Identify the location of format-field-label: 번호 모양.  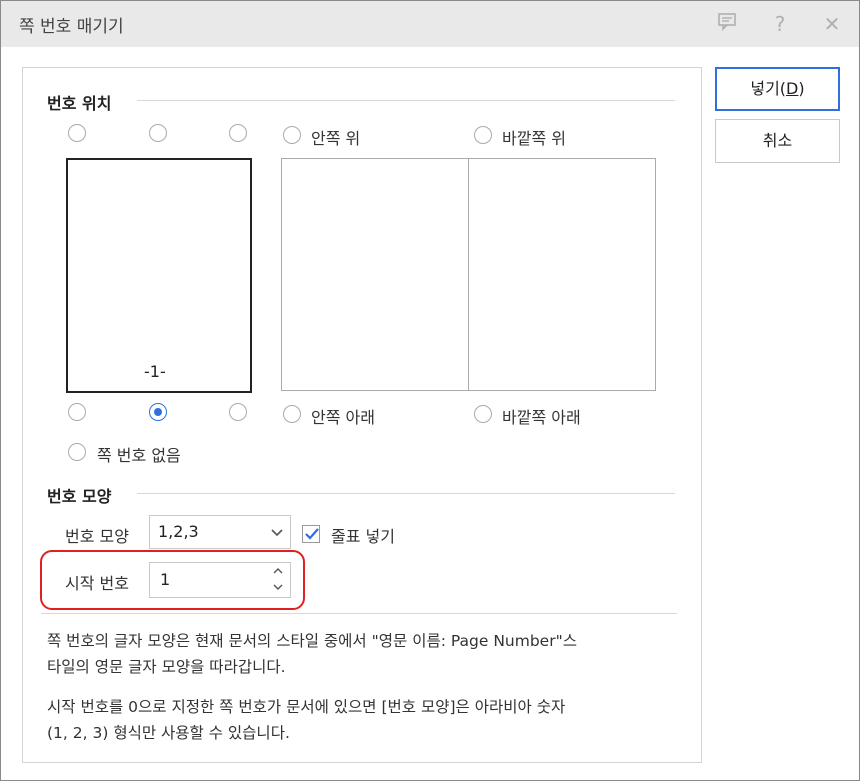
(97, 536).